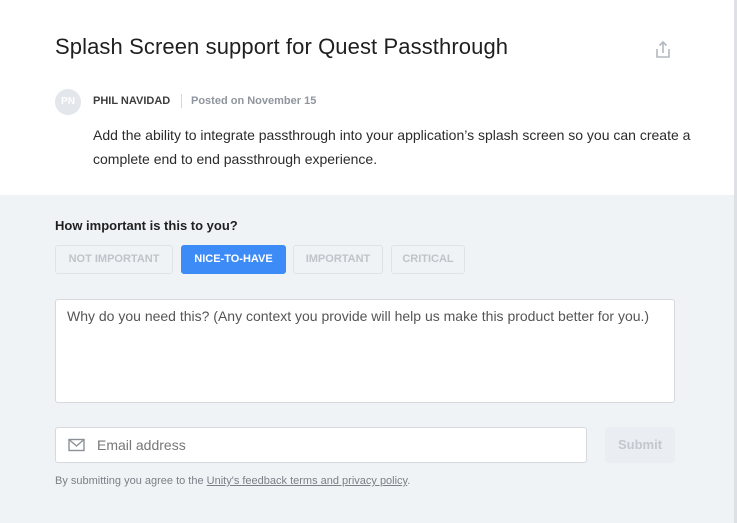 The height and width of the screenshot is (523, 737). I want to click on terms-suffix: ., so click(409, 481).